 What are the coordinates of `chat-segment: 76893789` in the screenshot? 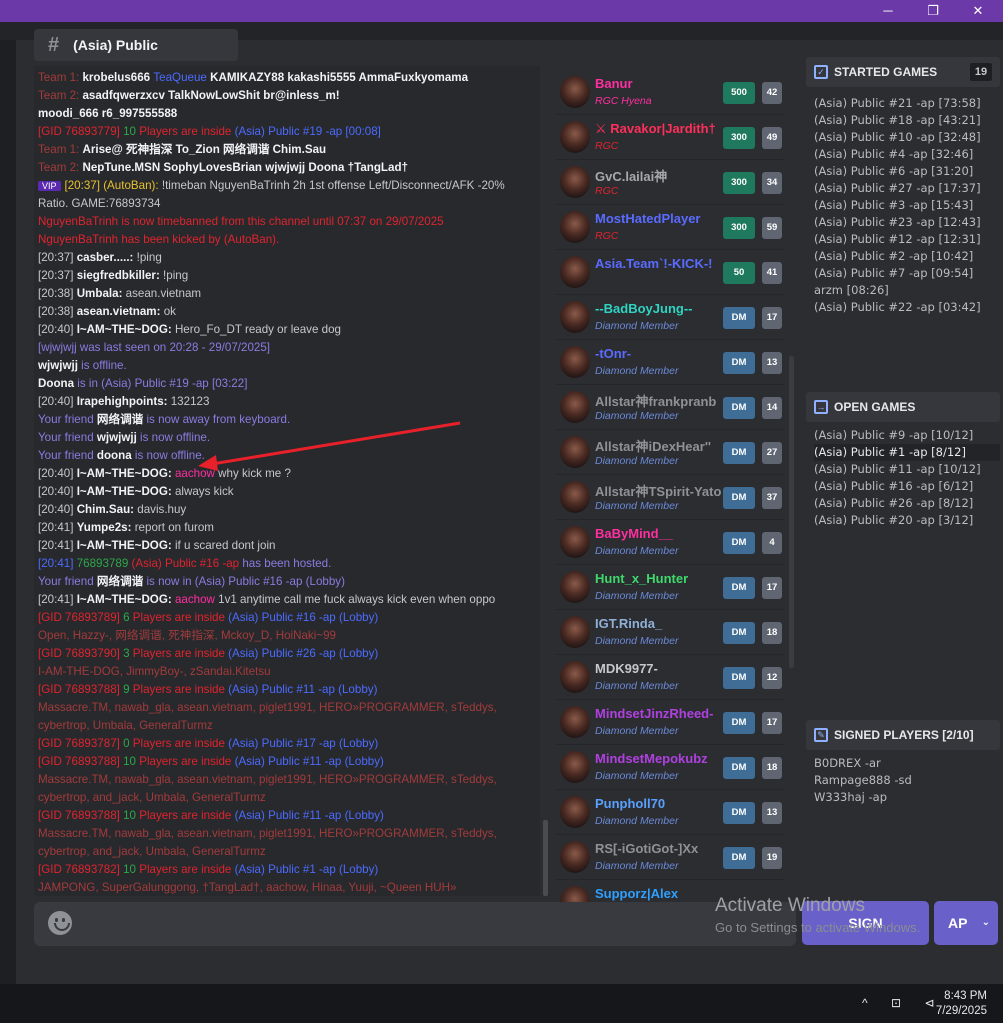 It's located at (104, 563).